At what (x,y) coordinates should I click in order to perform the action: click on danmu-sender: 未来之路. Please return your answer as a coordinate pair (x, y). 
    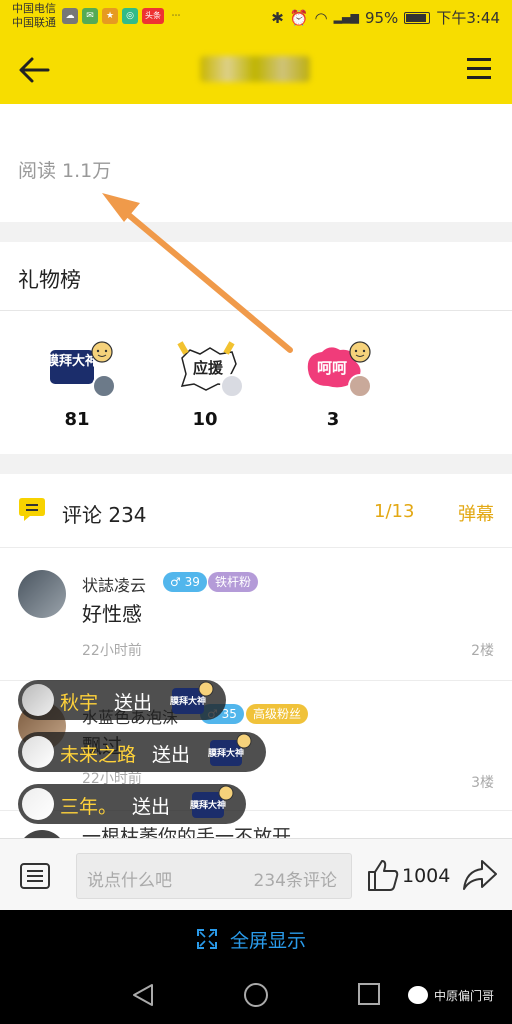
    Looking at the image, I should click on (98, 755).